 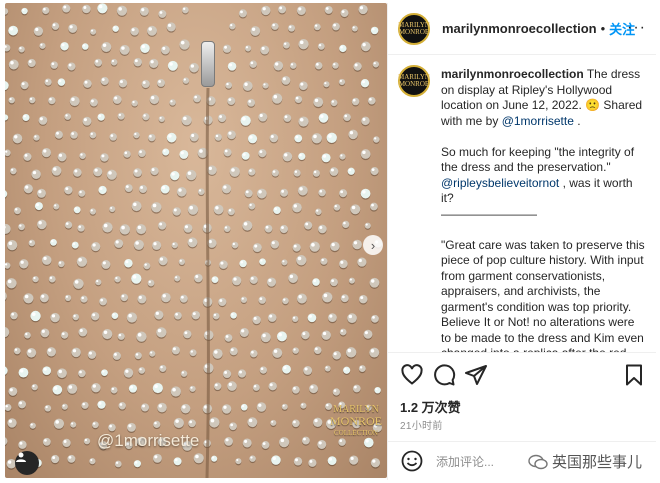 What do you see at coordinates (27, 463) in the screenshot?
I see `tagged-user-icon` at bounding box center [27, 463].